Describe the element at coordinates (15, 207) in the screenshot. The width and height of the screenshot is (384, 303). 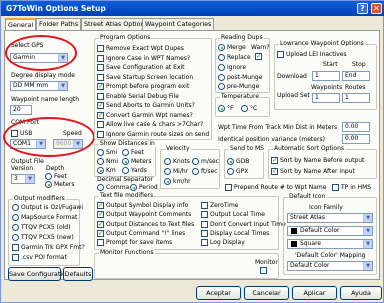
I see `modifier-ozi-radio` at that location.